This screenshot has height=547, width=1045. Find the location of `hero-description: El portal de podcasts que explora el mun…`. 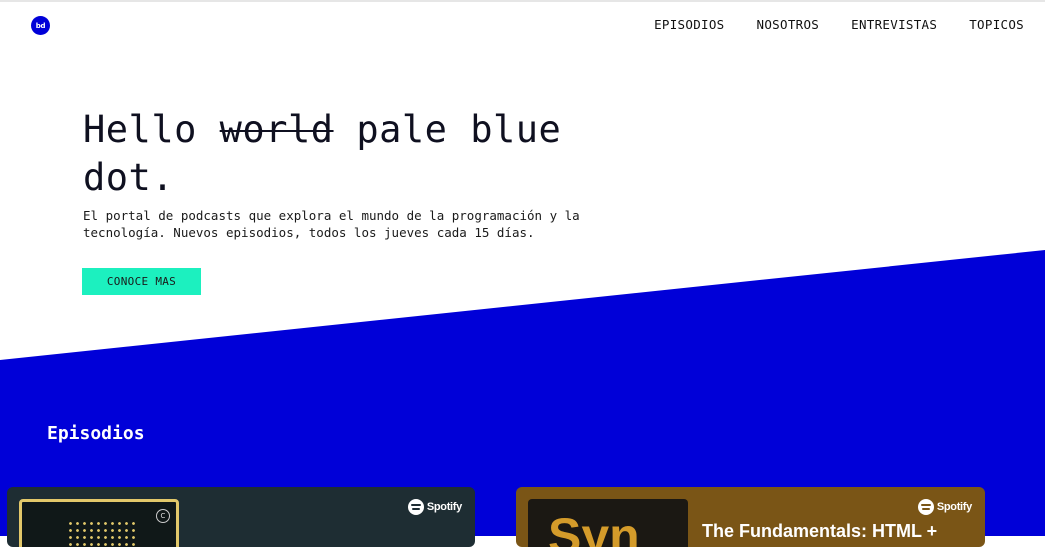

hero-description: El portal de podcasts que explora el mun… is located at coordinates (331, 224).